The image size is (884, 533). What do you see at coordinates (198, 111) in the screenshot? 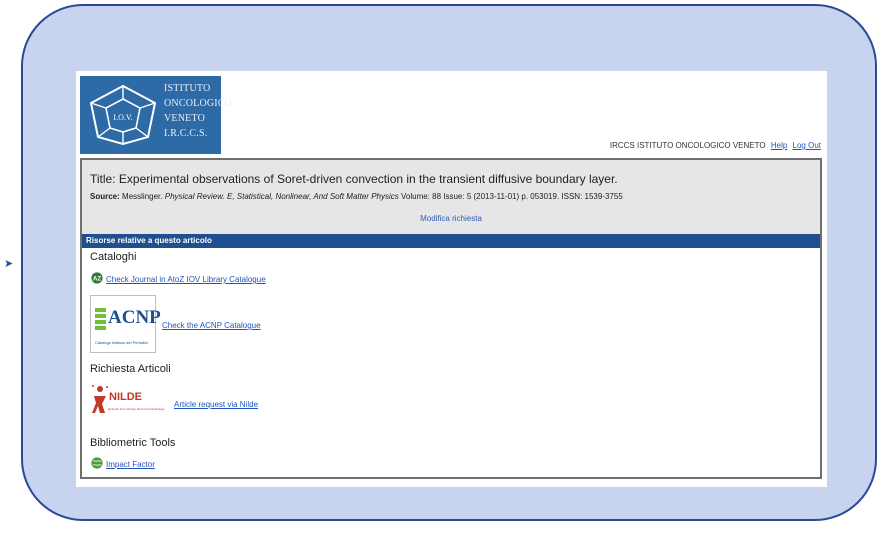
I see `logo-text: ISTITUTO ONCOLOGICO VENETO I.R.C.C.S.` at bounding box center [198, 111].